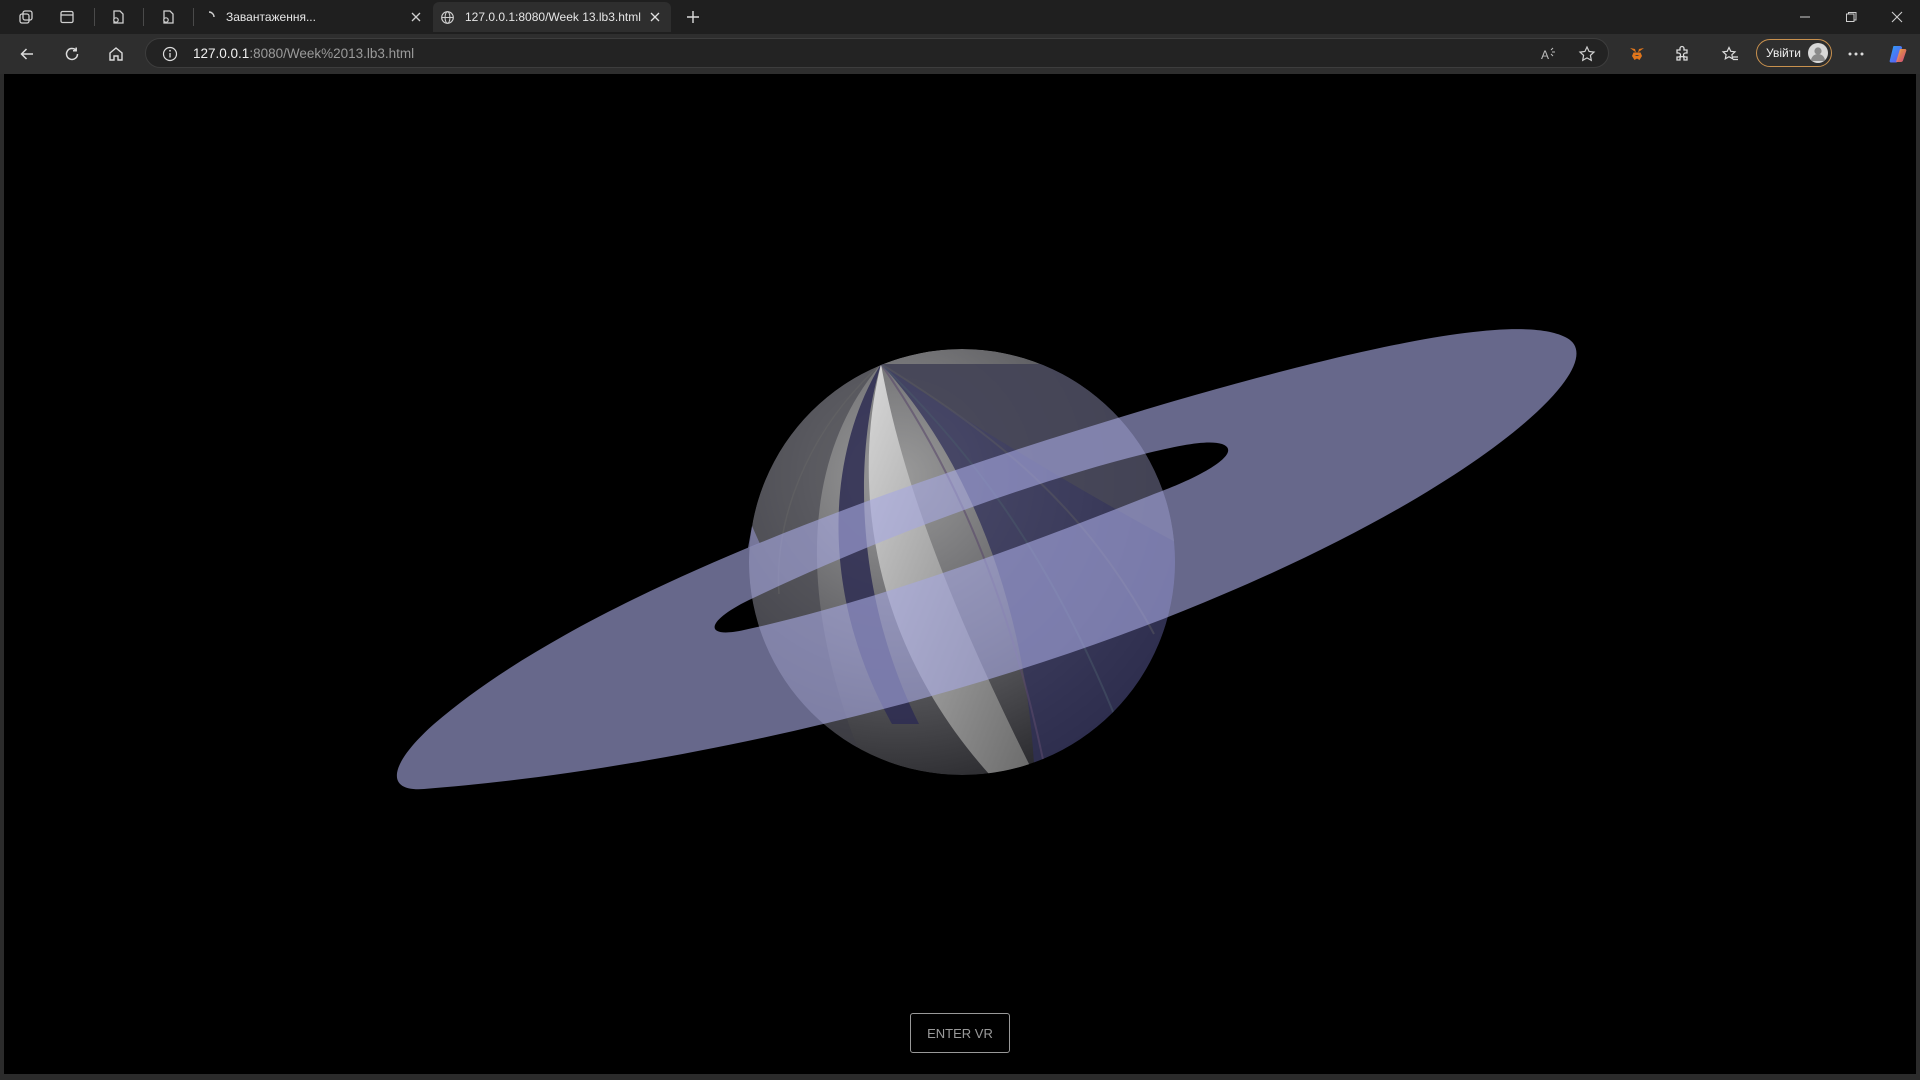 The width and height of the screenshot is (1920, 1080). Describe the element at coordinates (1805, 17) in the screenshot. I see `minimize-icon` at that location.